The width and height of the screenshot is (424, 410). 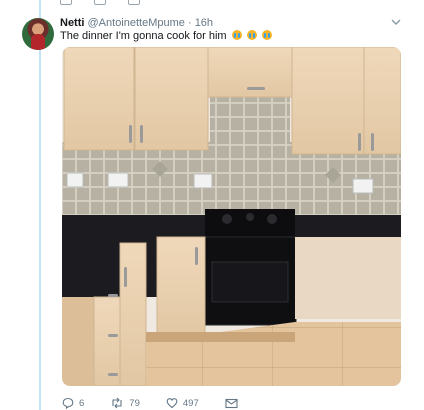 I want to click on tweet-body: The dinner I'm gonna cook for him, so click(x=143, y=36).